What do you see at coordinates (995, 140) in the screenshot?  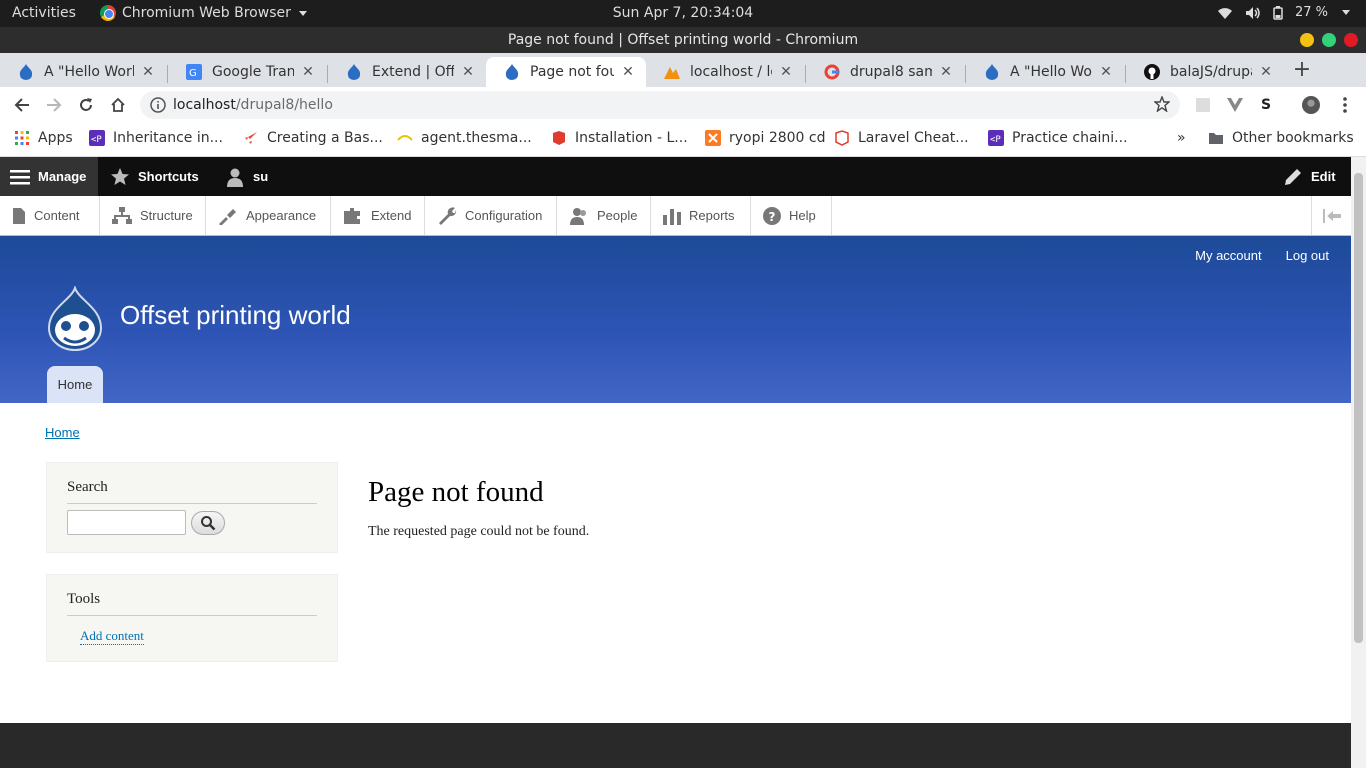 I see `svg-text: <P` at bounding box center [995, 140].